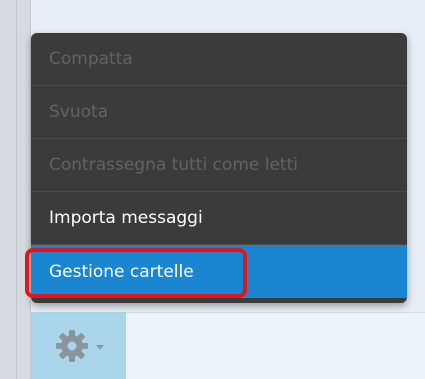 The height and width of the screenshot is (379, 425). Describe the element at coordinates (79, 112) in the screenshot. I see `menu-item-label: Svuota` at that location.